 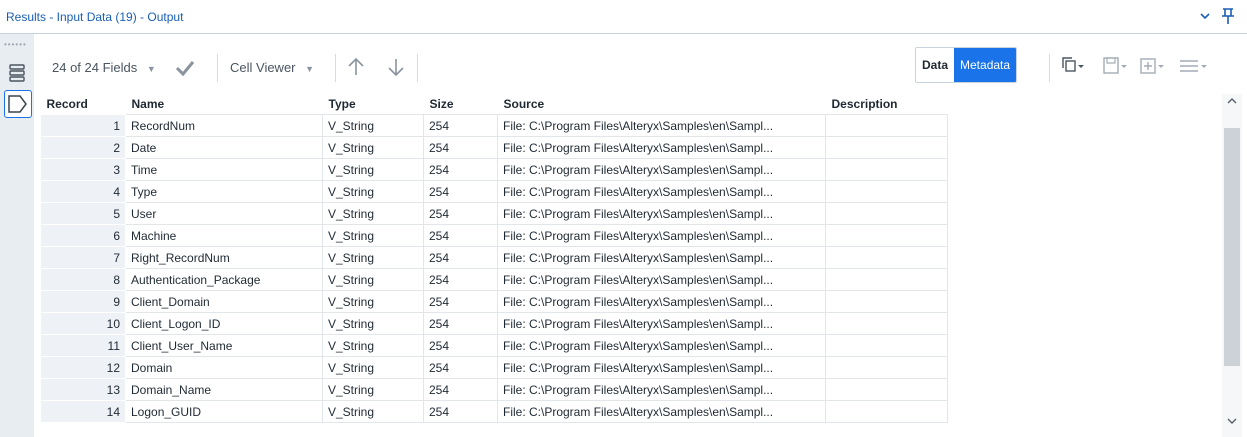 What do you see at coordinates (185, 68) in the screenshot?
I see `apply-check-icon` at bounding box center [185, 68].